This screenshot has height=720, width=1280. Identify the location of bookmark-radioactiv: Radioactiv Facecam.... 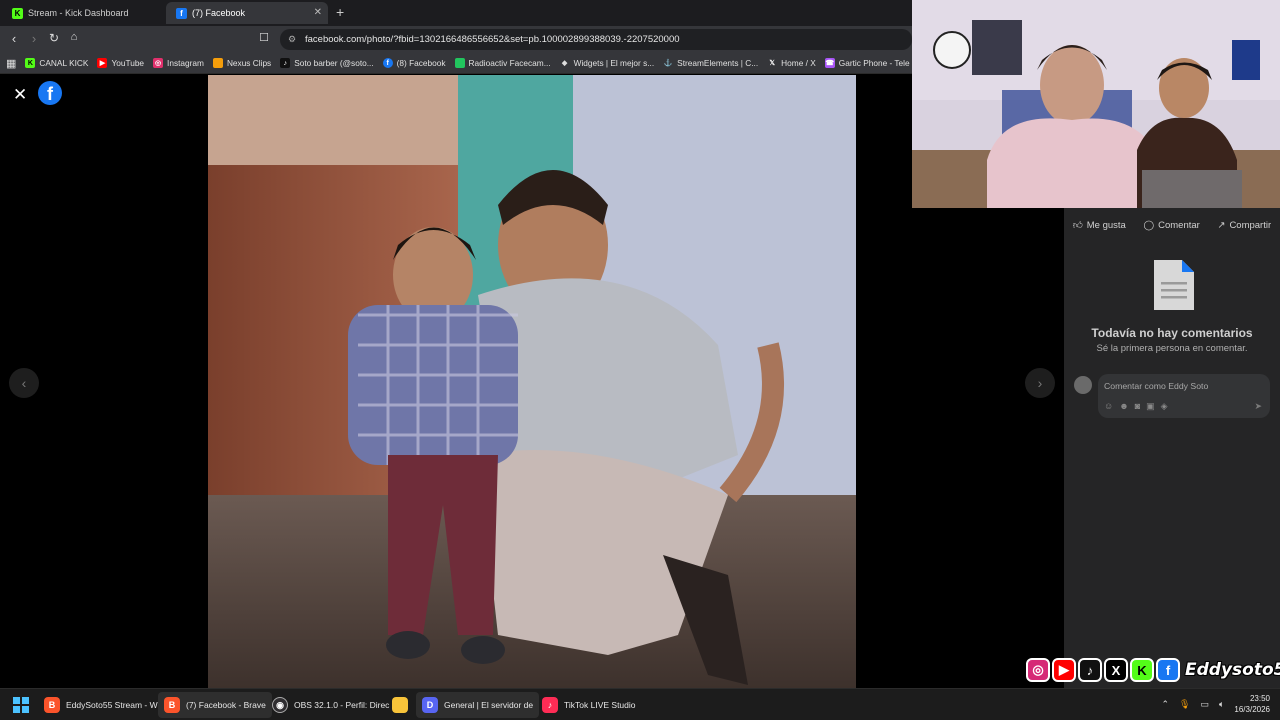
(502, 63).